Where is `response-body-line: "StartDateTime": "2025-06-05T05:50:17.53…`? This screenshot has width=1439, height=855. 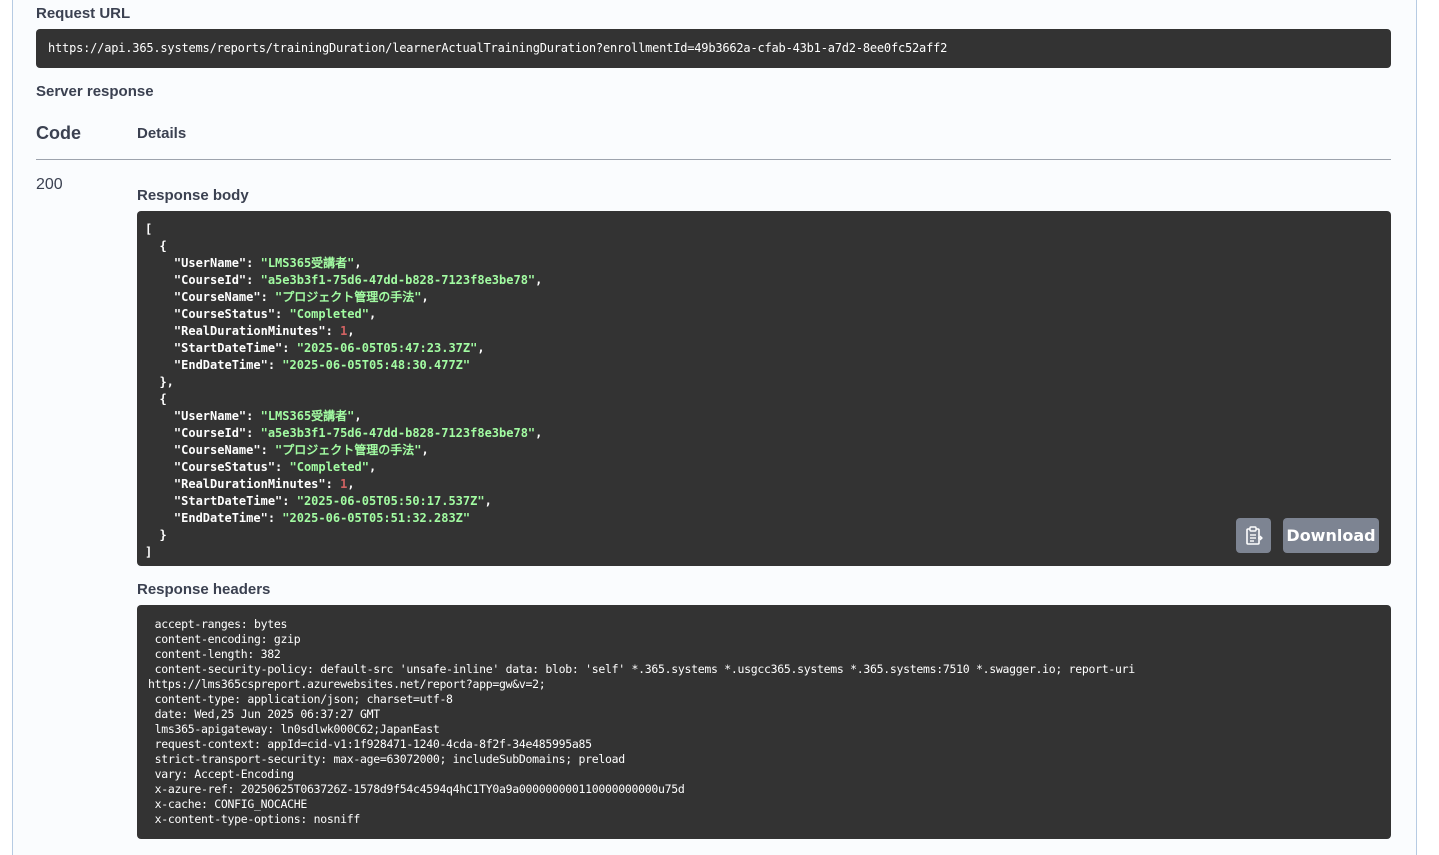 response-body-line: "StartDateTime": "2025-06-05T05:50:17.53… is located at coordinates (764, 501).